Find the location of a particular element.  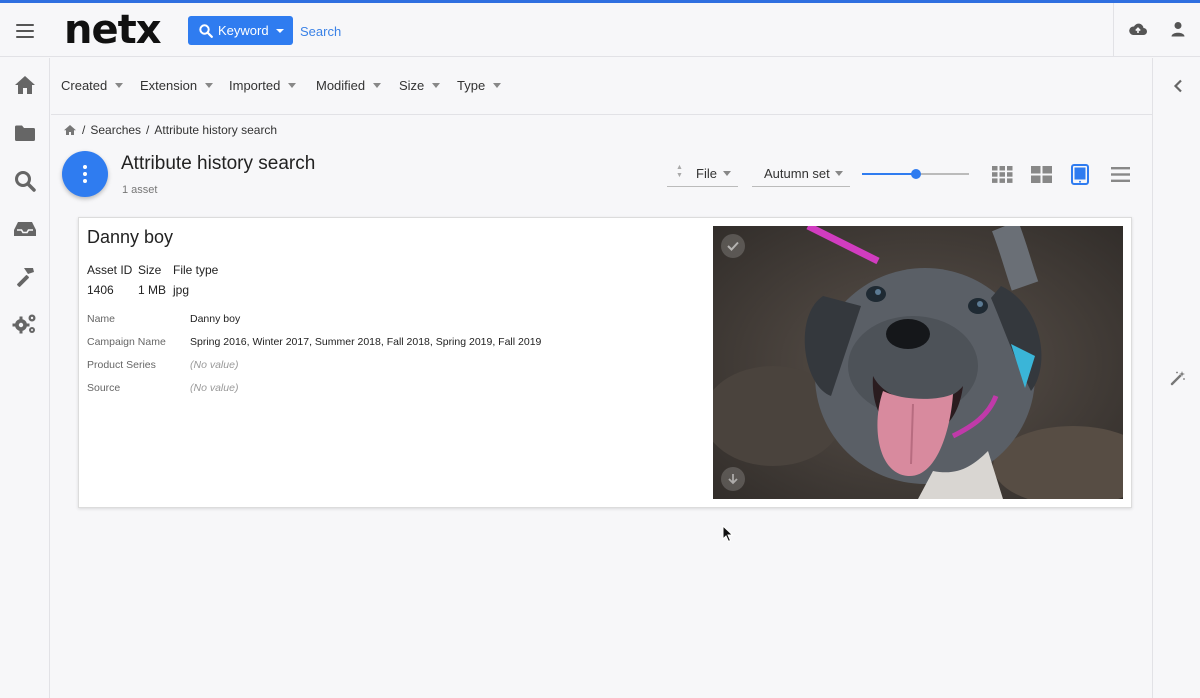

size-value: 1 MB is located at coordinates (152, 290).